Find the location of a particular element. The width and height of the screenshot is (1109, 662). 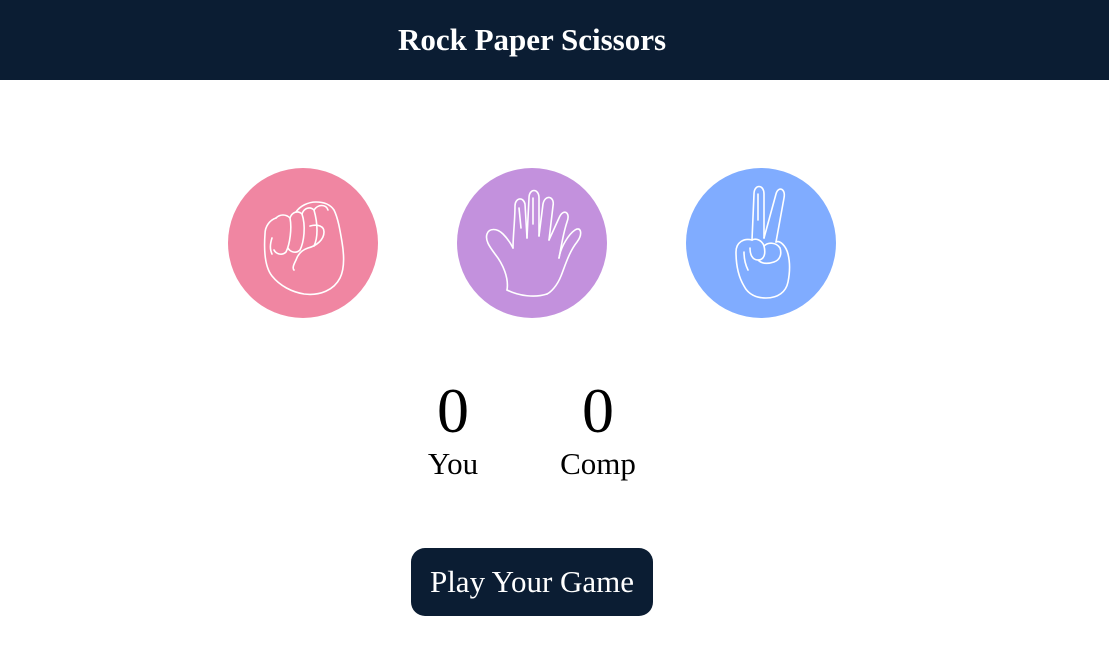

peace-sign-icon is located at coordinates (763, 242).